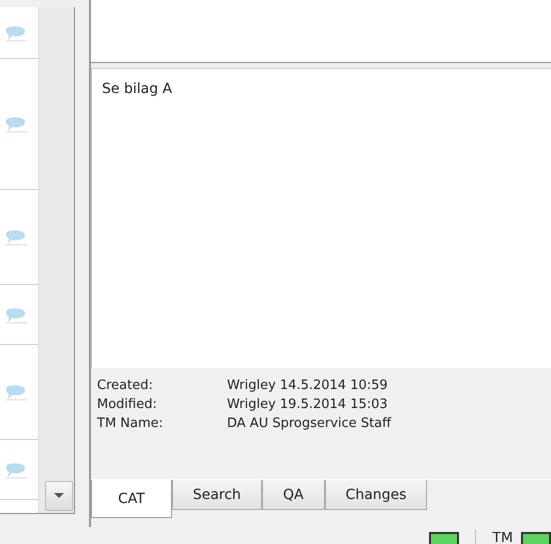  What do you see at coordinates (130, 423) in the screenshot?
I see `info-label: TM Name:` at bounding box center [130, 423].